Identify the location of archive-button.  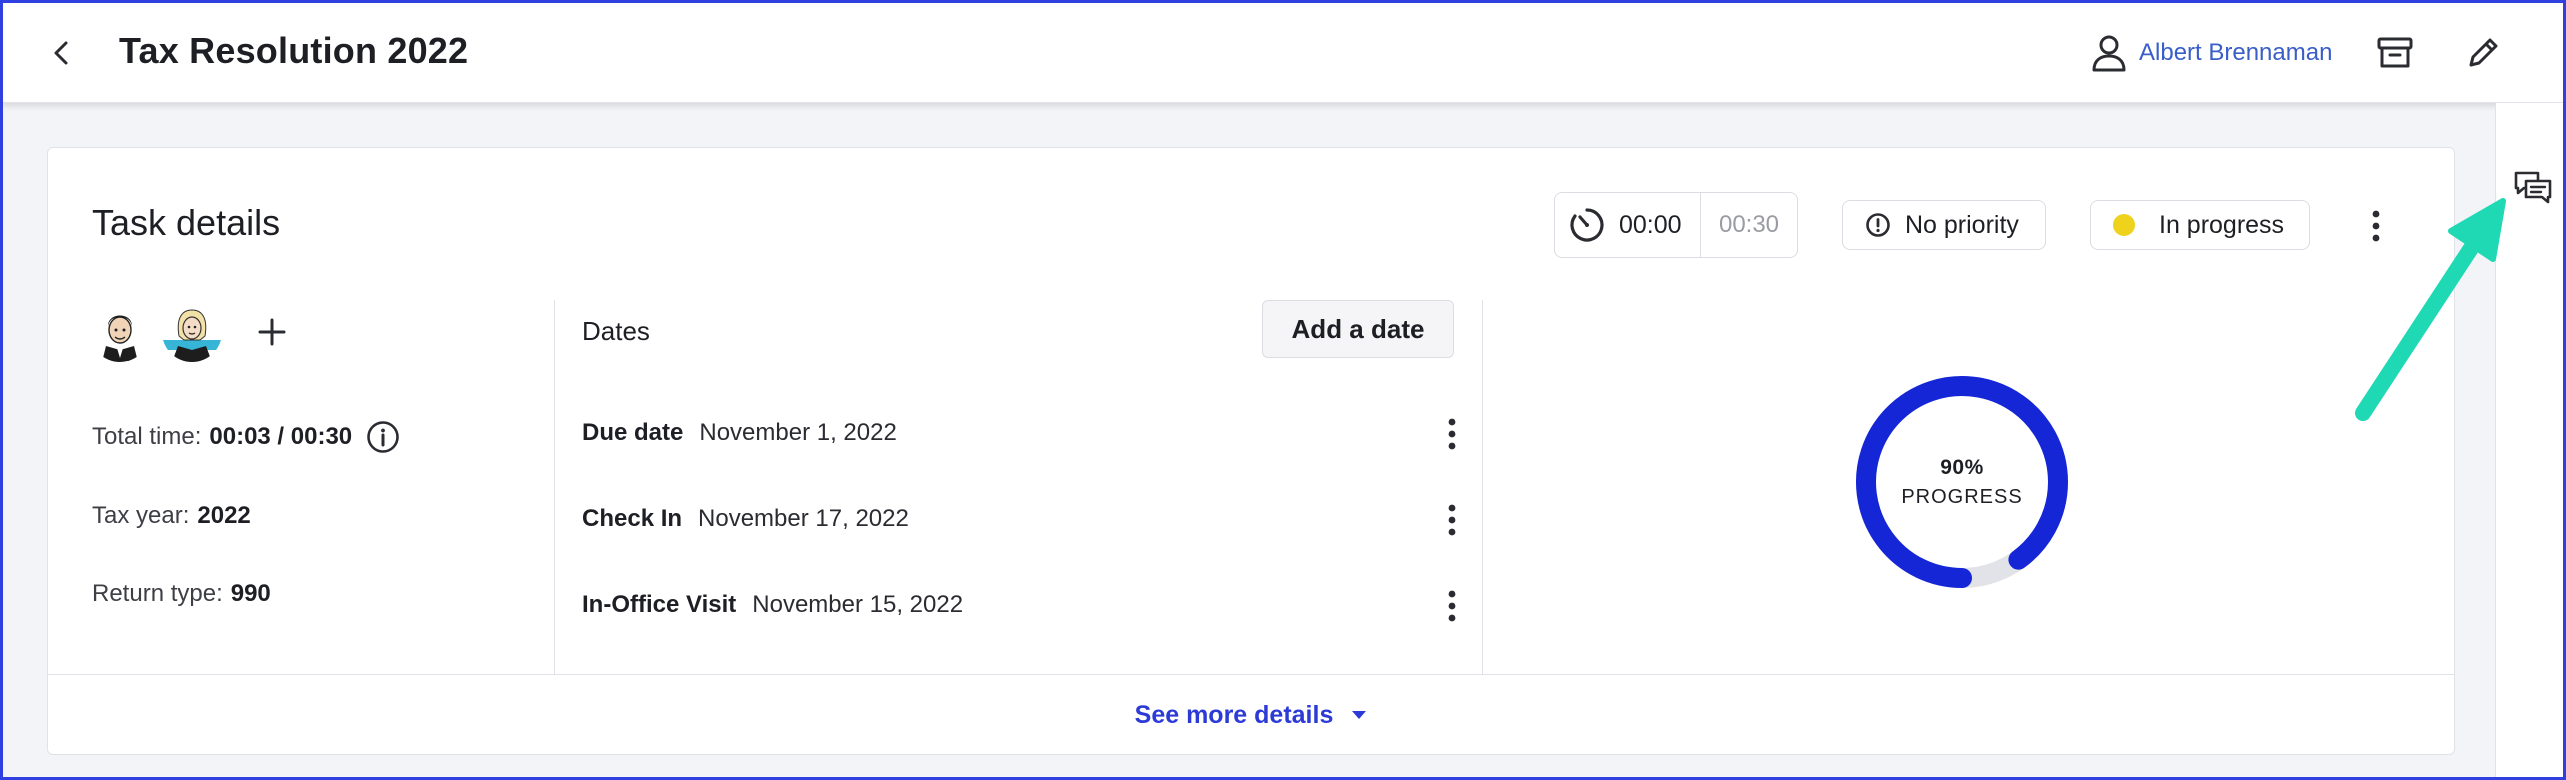
(2395, 53).